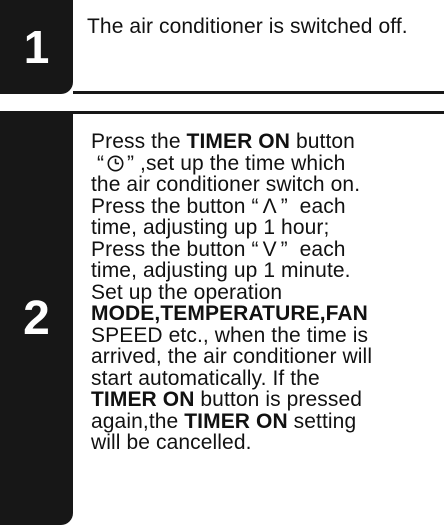 This screenshot has width=444, height=525. I want to click on up-arrow-icon: Λ, so click(269, 206).